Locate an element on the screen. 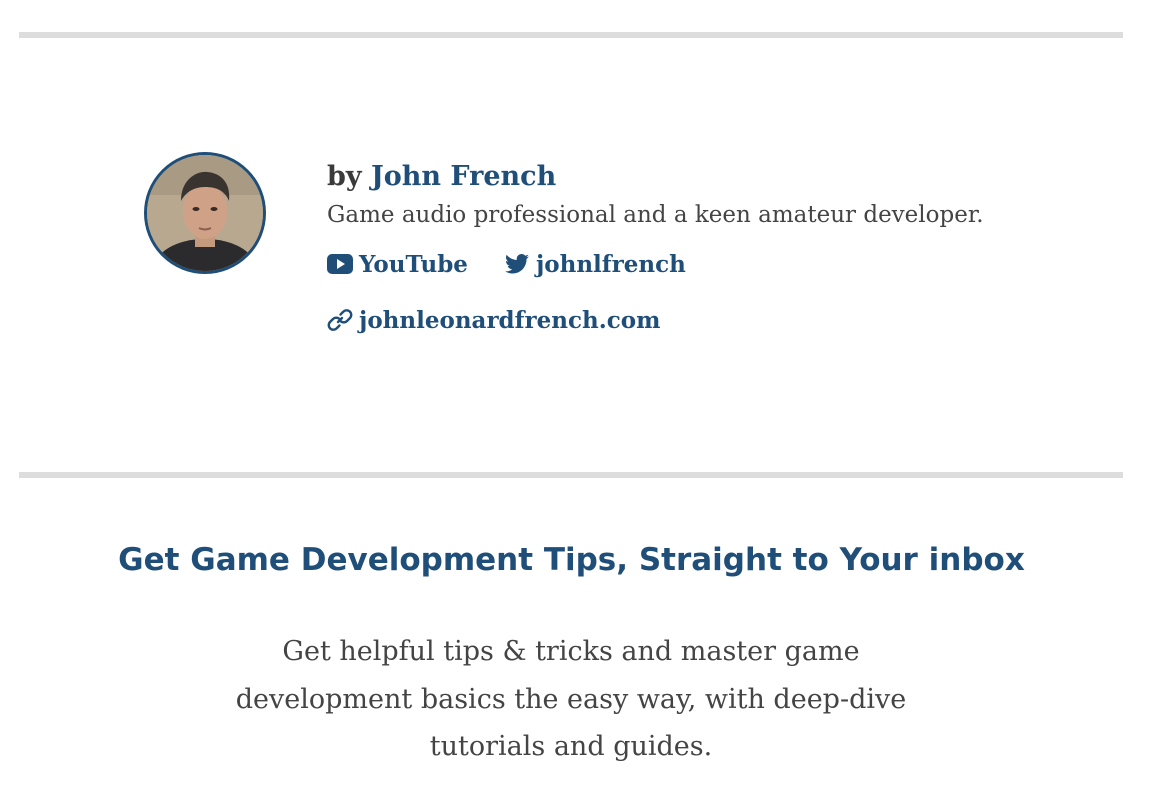  author-photo is located at coordinates (205, 213).